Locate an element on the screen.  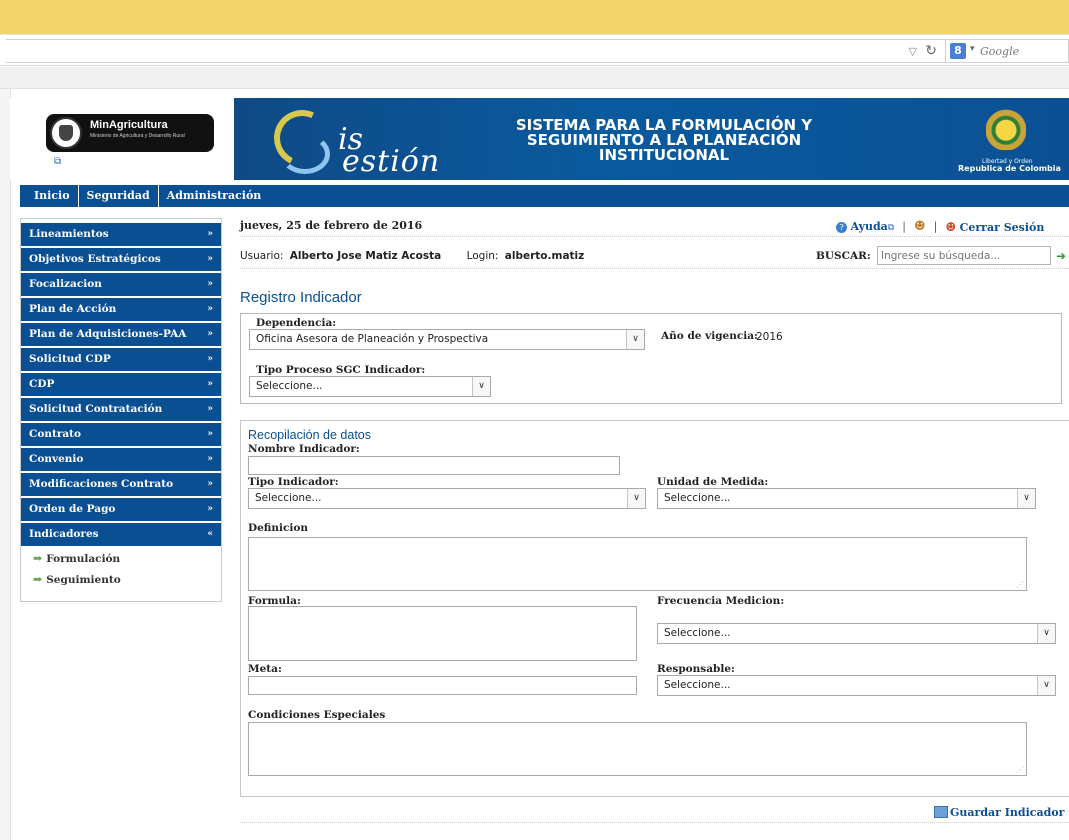
tipo-proceso-label: Tipo Proceso SGC Indicador: is located at coordinates (341, 370).